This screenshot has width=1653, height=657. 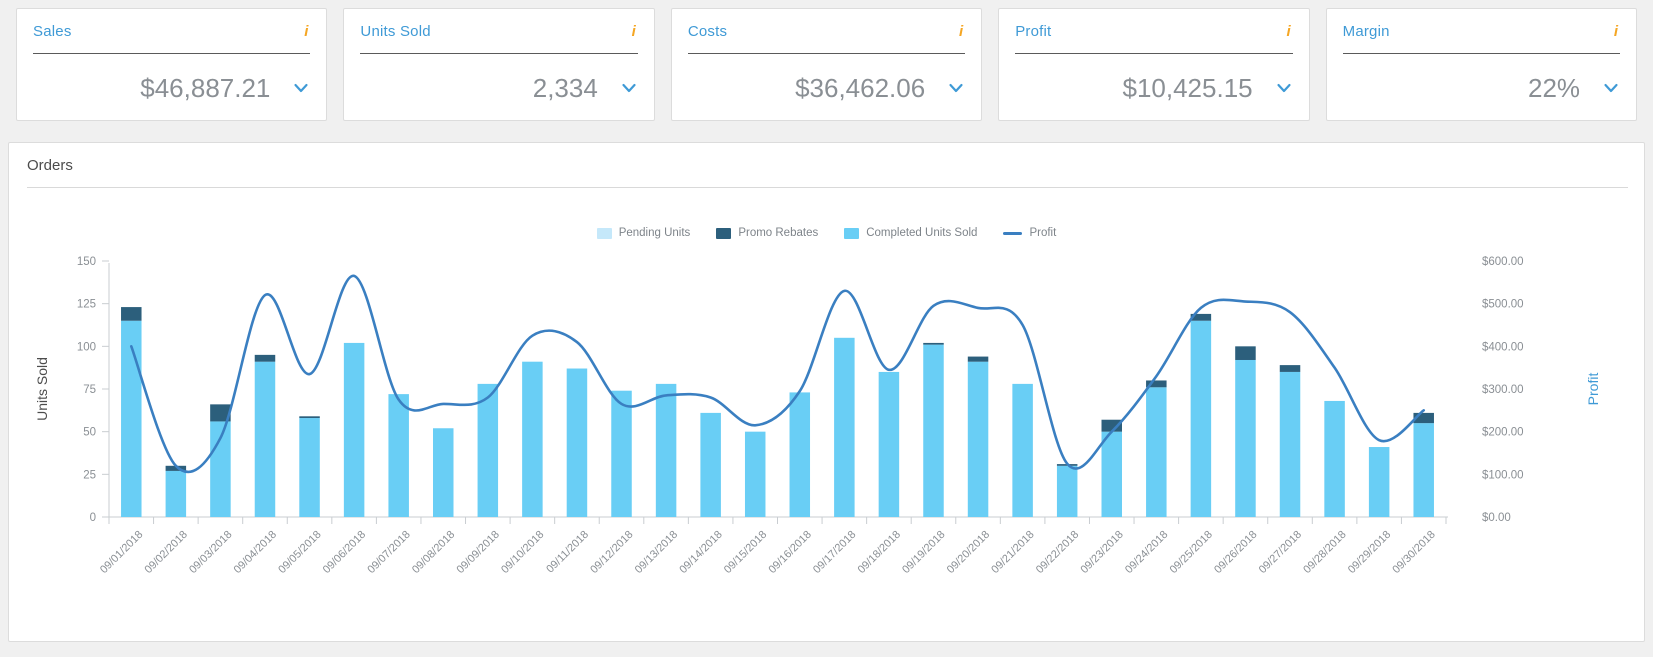 What do you see at coordinates (826, 31) in the screenshot?
I see `kpi-header: Costs i` at bounding box center [826, 31].